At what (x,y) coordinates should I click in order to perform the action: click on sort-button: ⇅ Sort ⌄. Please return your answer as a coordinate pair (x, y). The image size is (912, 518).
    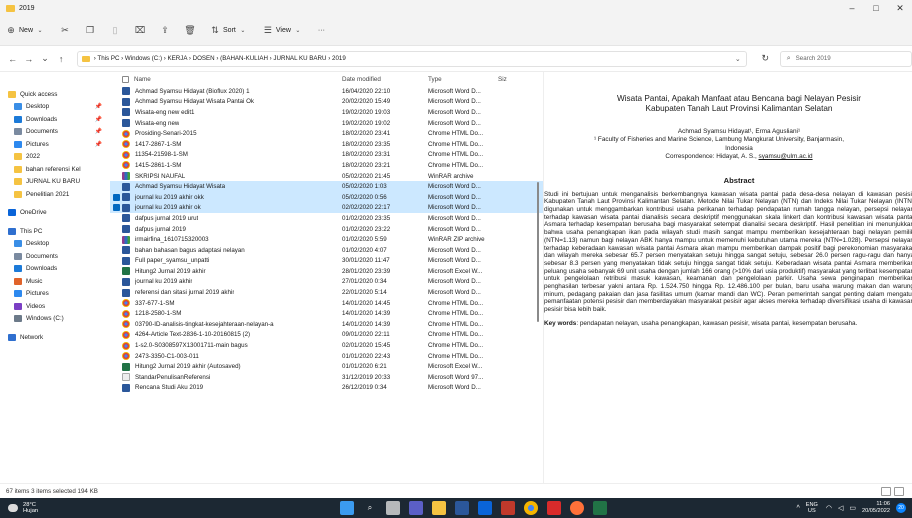
    Looking at the image, I should click on (230, 30).